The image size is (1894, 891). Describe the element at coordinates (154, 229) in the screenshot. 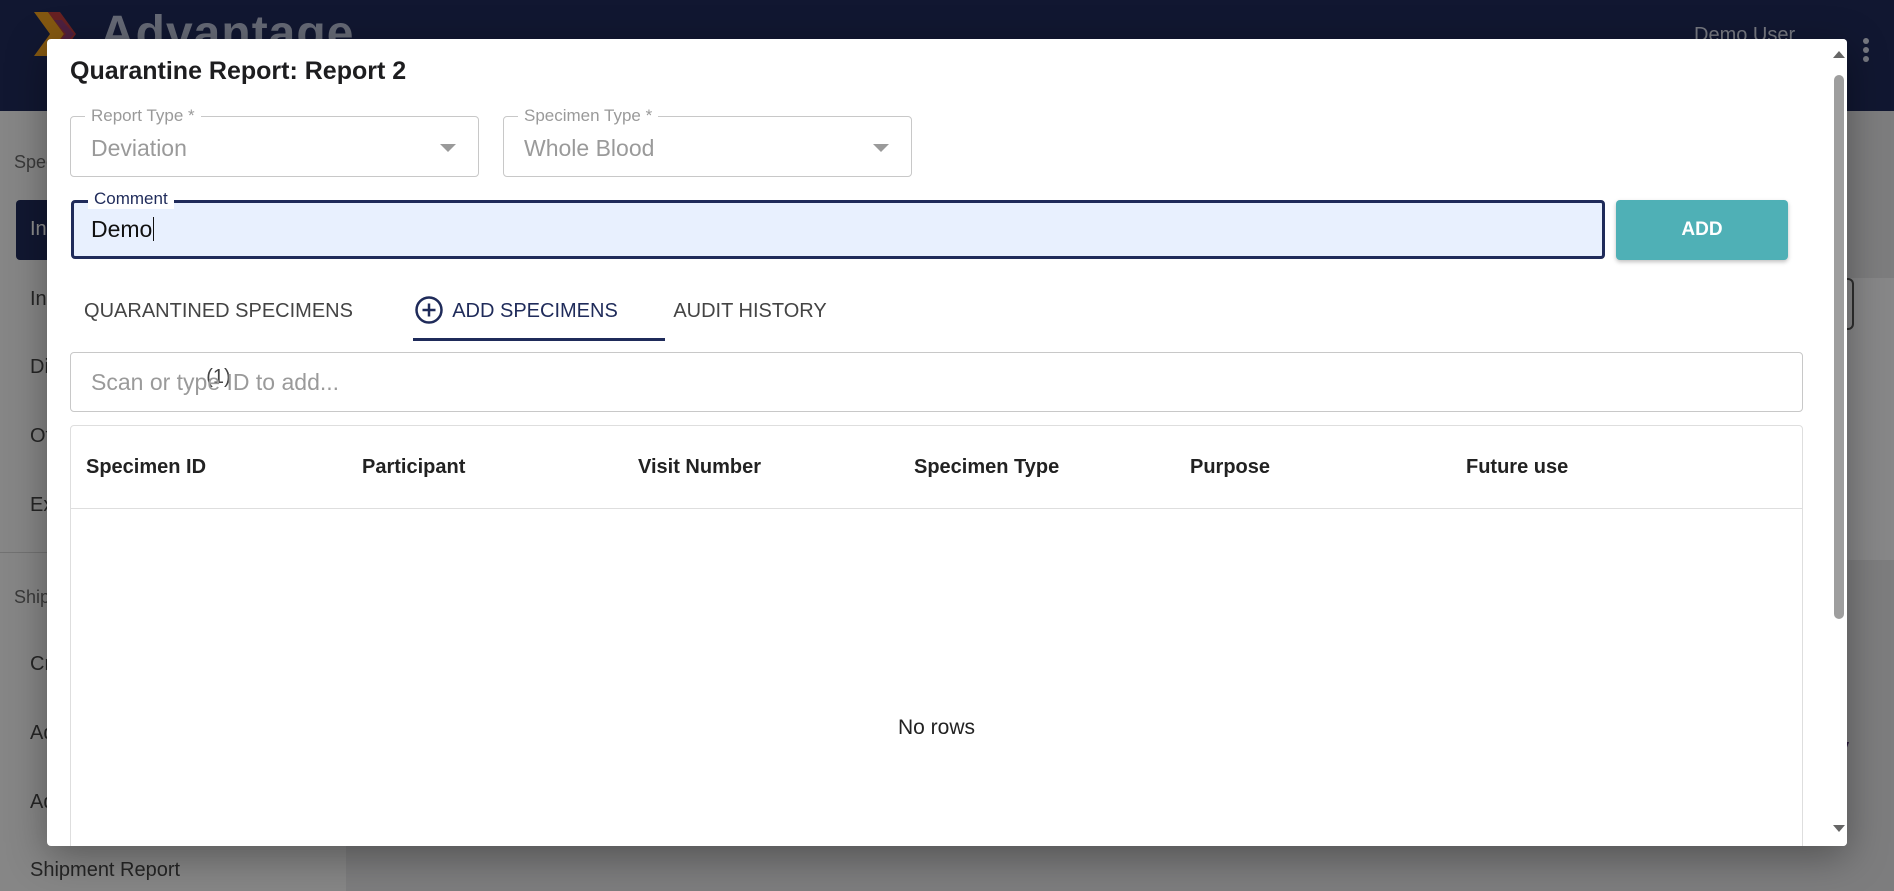

I see `text-cursor` at that location.